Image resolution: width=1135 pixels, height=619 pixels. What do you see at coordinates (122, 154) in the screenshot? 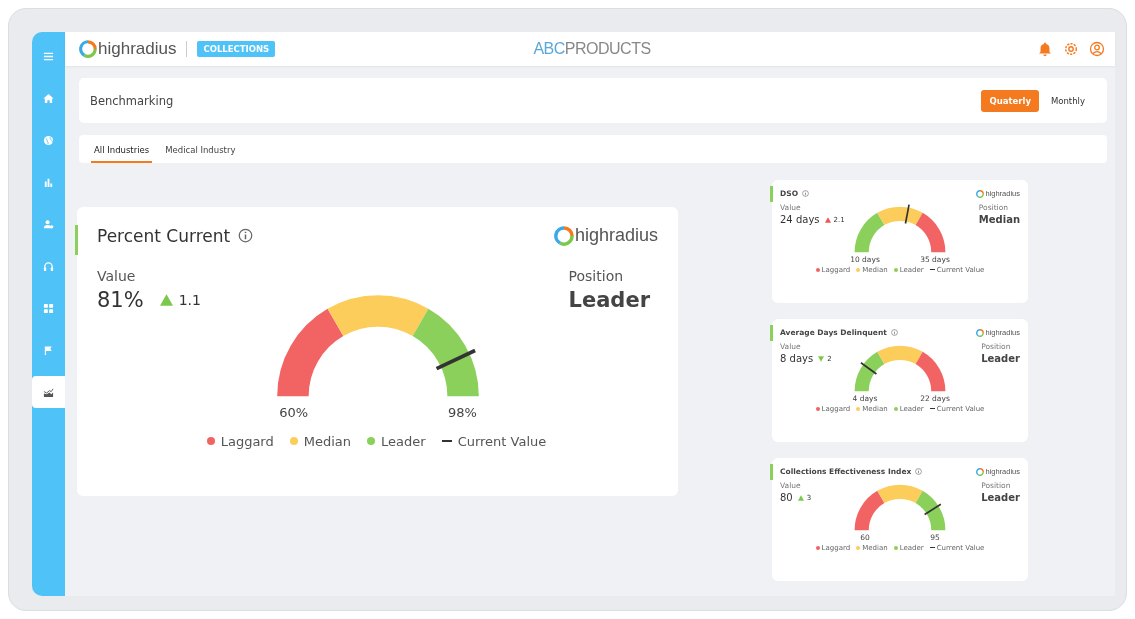
I see `tab: All Industries` at bounding box center [122, 154].